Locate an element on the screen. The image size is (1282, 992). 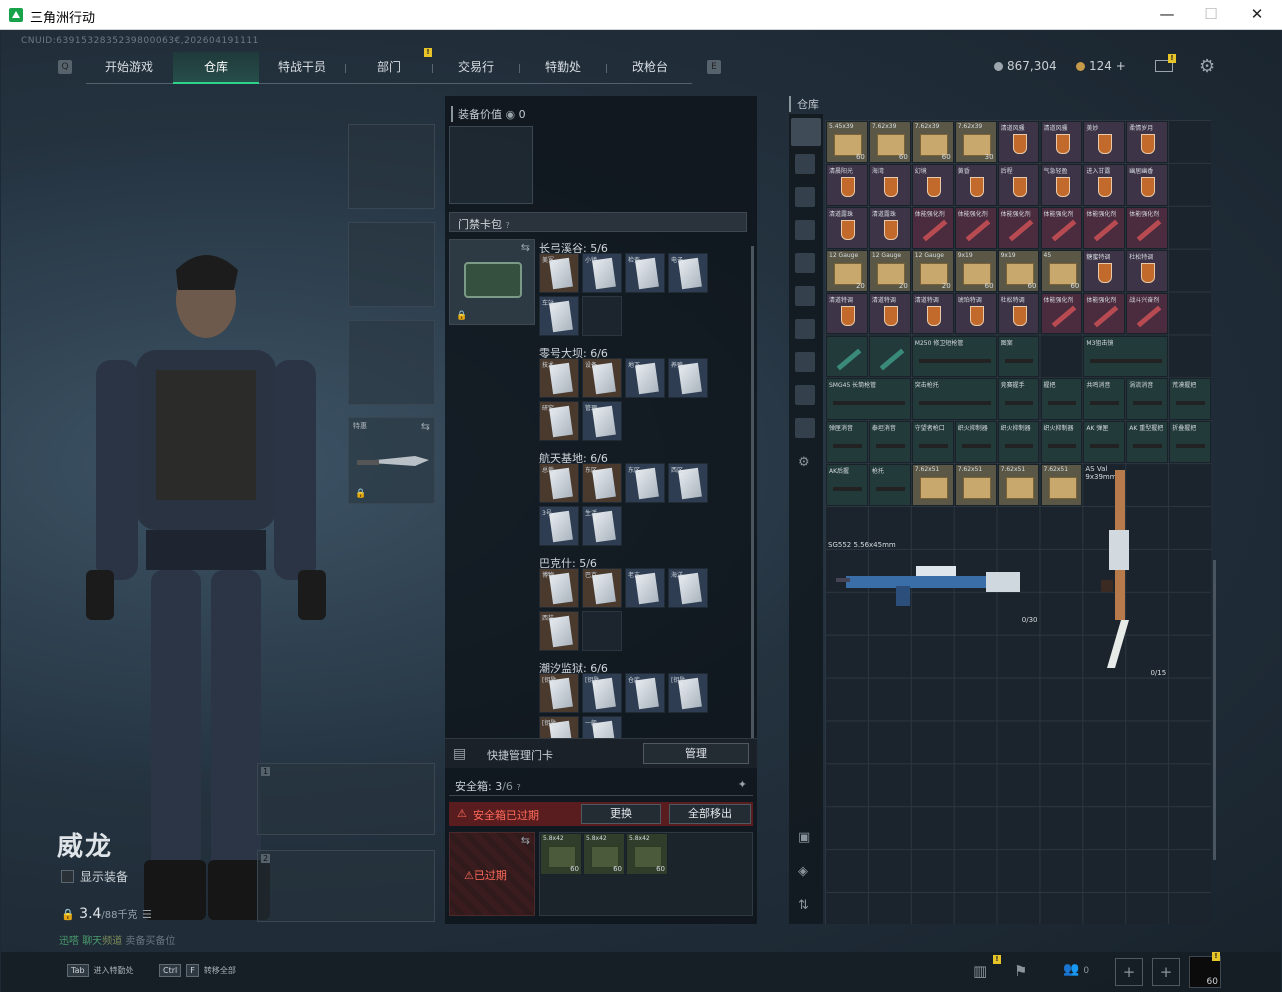
add-teammate-button: + is located at coordinates (1166, 972).